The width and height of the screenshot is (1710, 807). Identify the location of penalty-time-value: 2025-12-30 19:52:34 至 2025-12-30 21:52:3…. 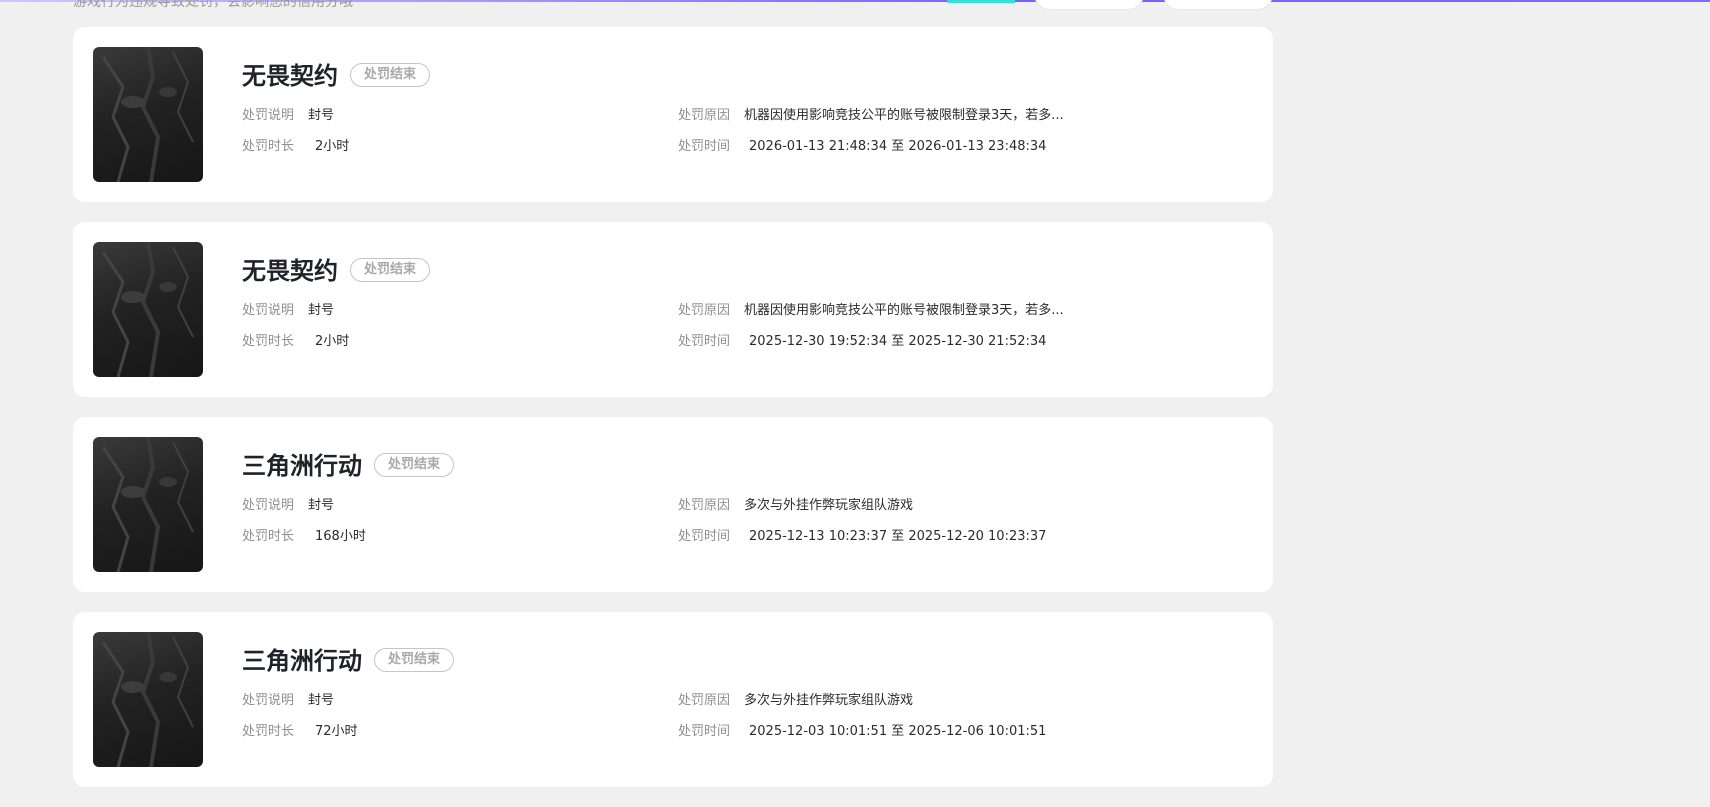
(898, 341).